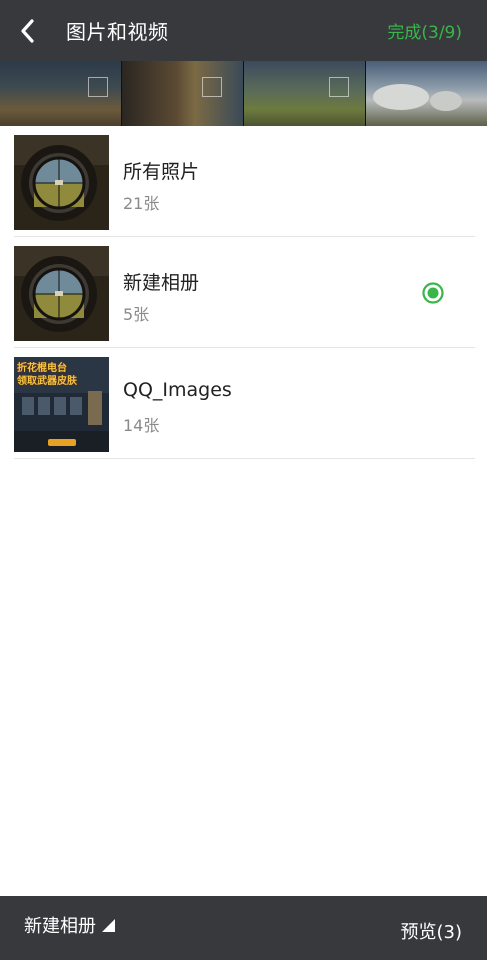 The width and height of the screenshot is (487, 960). Describe the element at coordinates (243, 928) in the screenshot. I see `bottom-bar: 新建相册 预览(3)` at that location.